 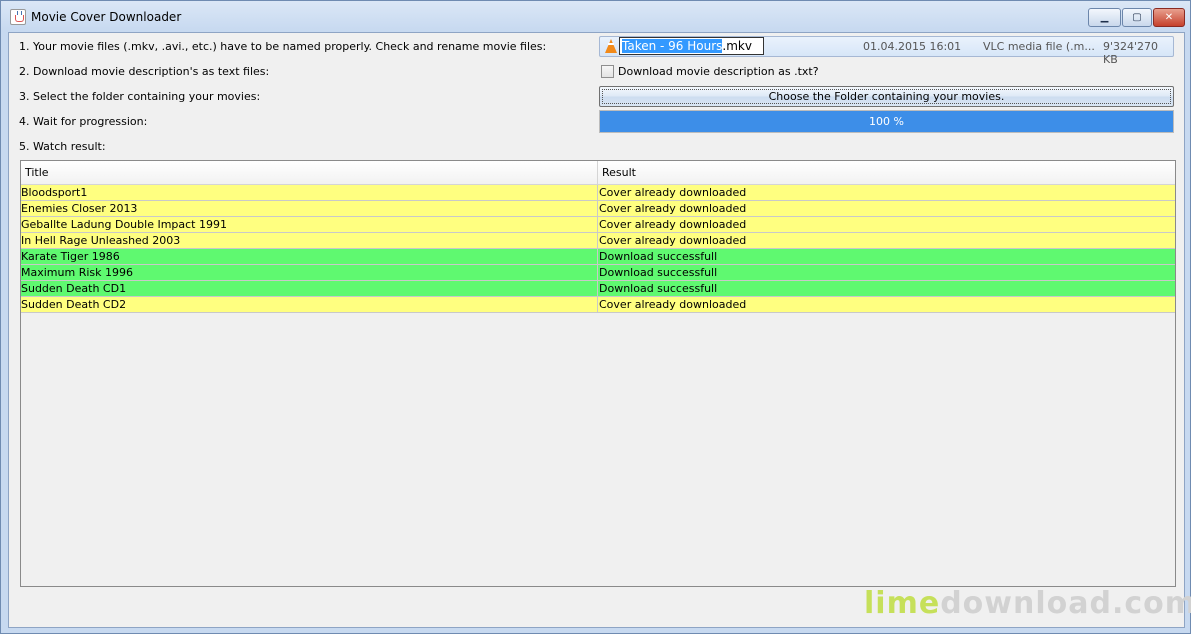 I want to click on java-app-icon, so click(x=18, y=17).